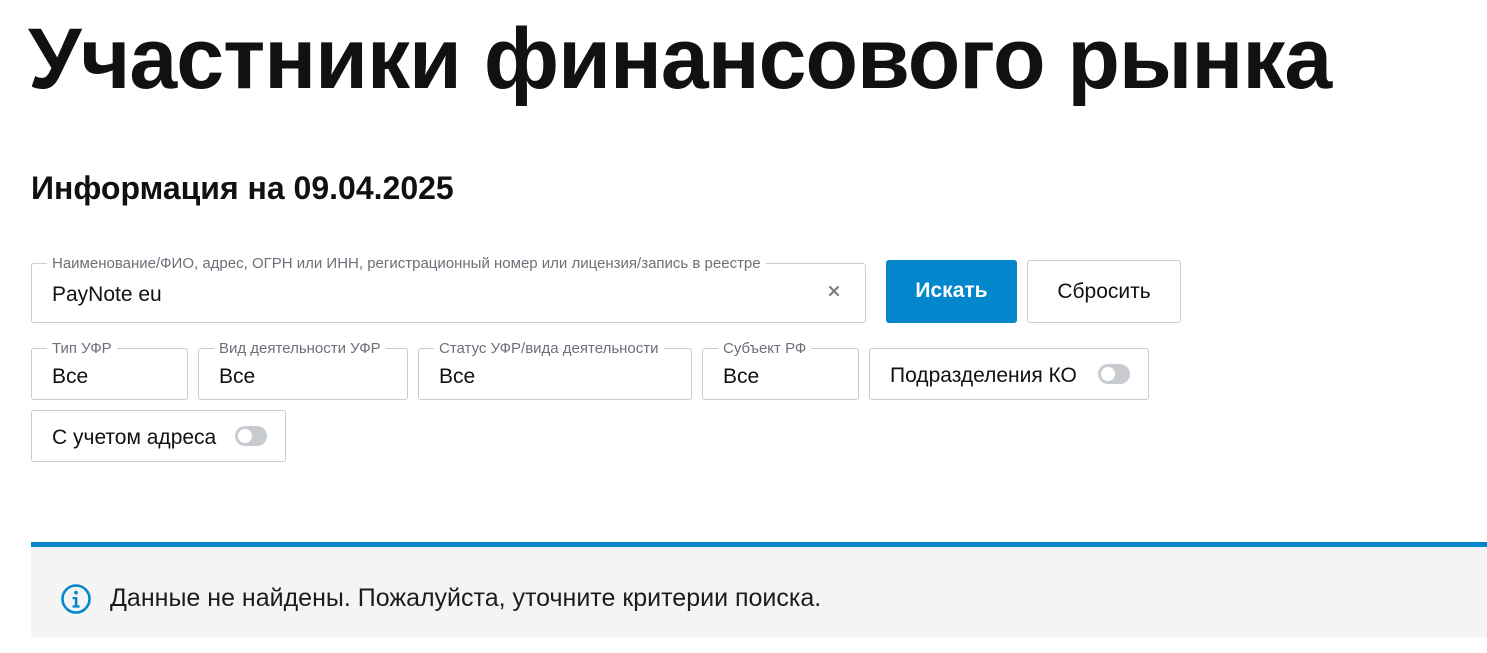  What do you see at coordinates (303, 370) in the screenshot?
I see `filter-activity-select: Вид деятельности УФР Все` at bounding box center [303, 370].